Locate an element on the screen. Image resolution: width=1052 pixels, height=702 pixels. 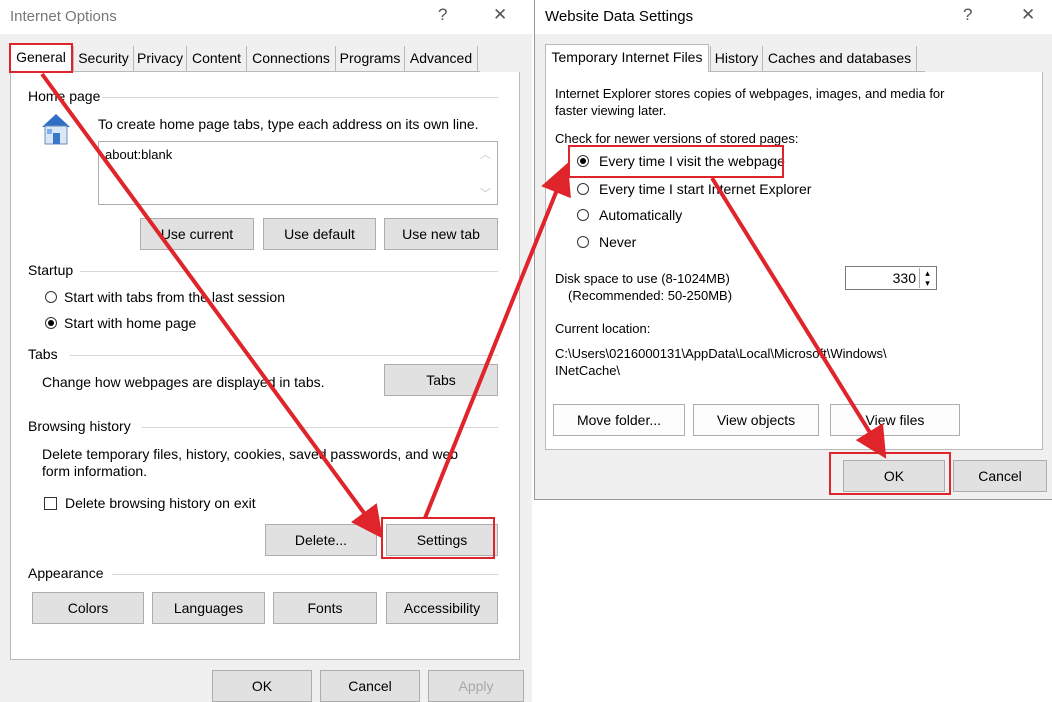
tab-caches-and-databases: Caches and databases is located at coordinates (839, 59).